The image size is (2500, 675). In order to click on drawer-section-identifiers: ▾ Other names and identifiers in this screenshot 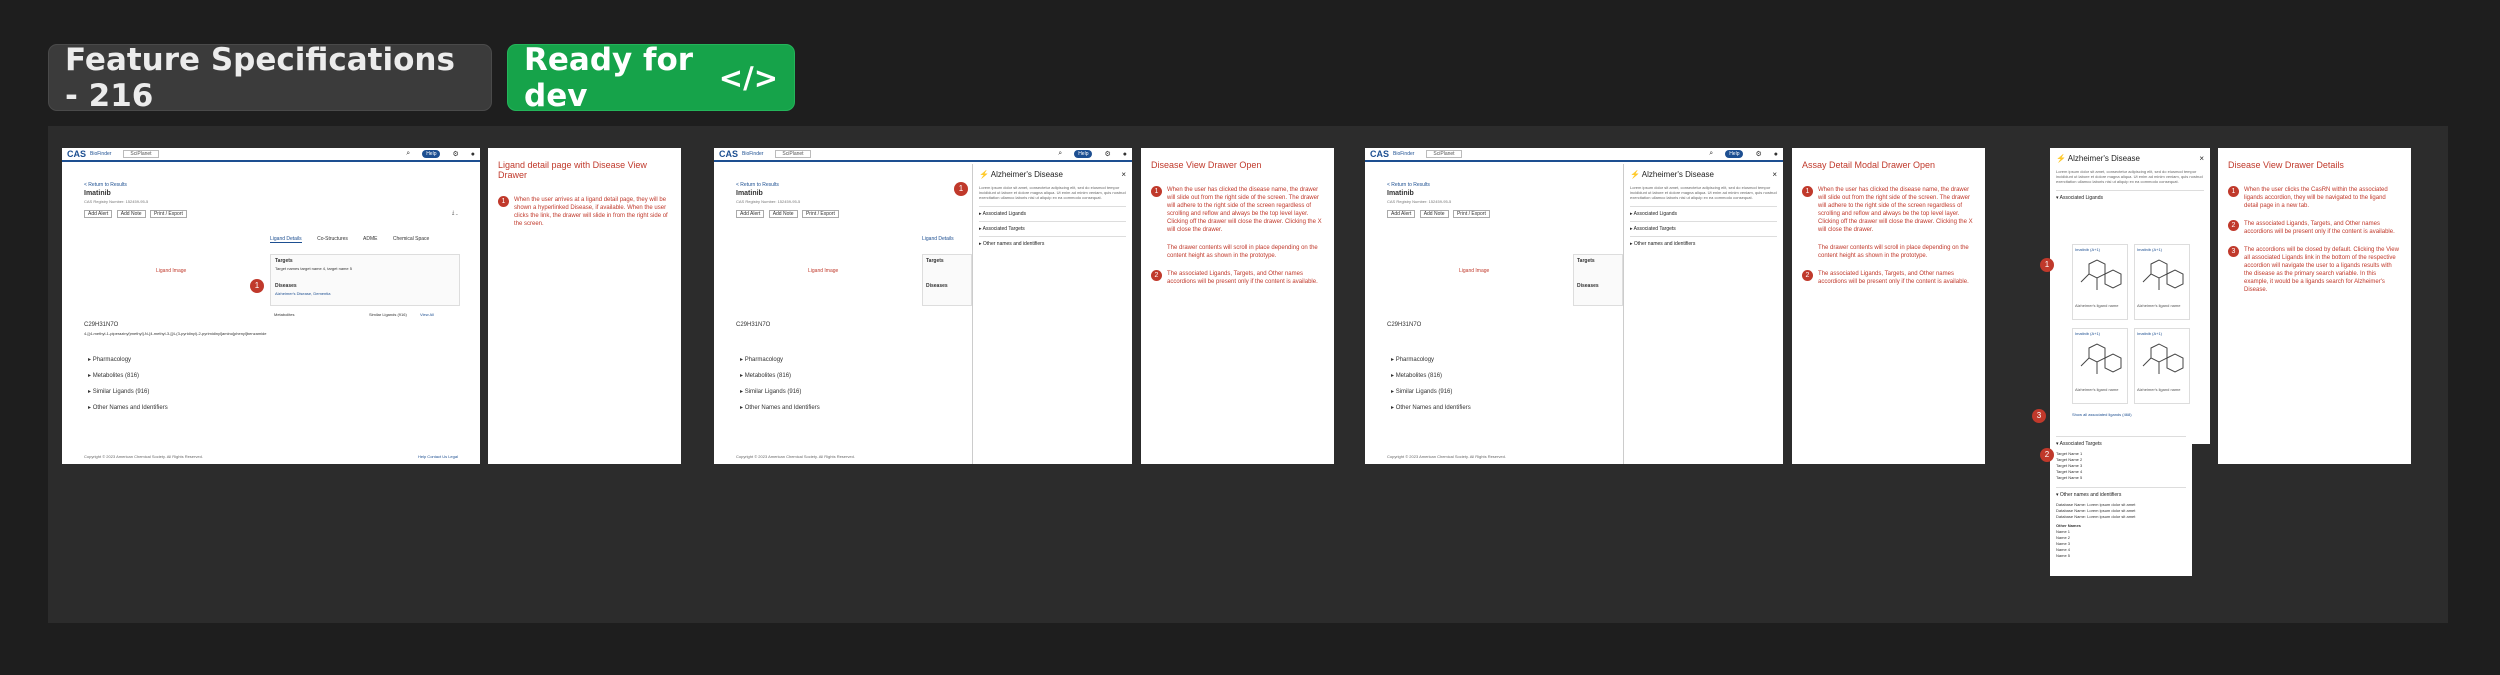, I will do `click(2121, 494)`.